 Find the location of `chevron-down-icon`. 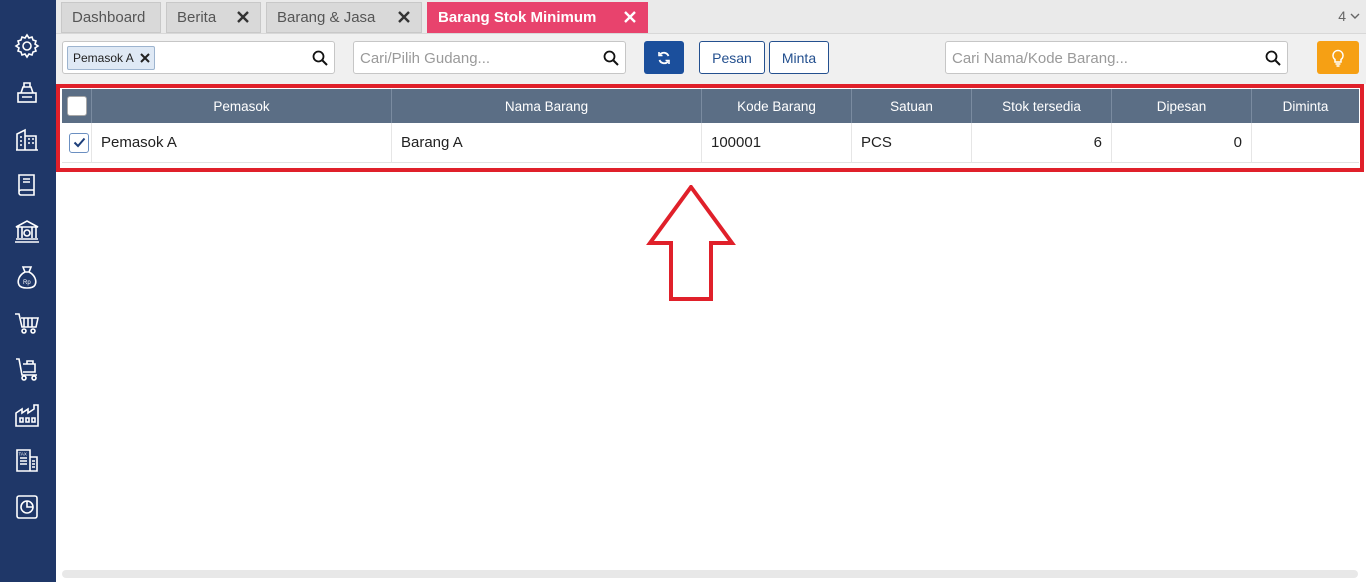

chevron-down-icon is located at coordinates (1355, 16).